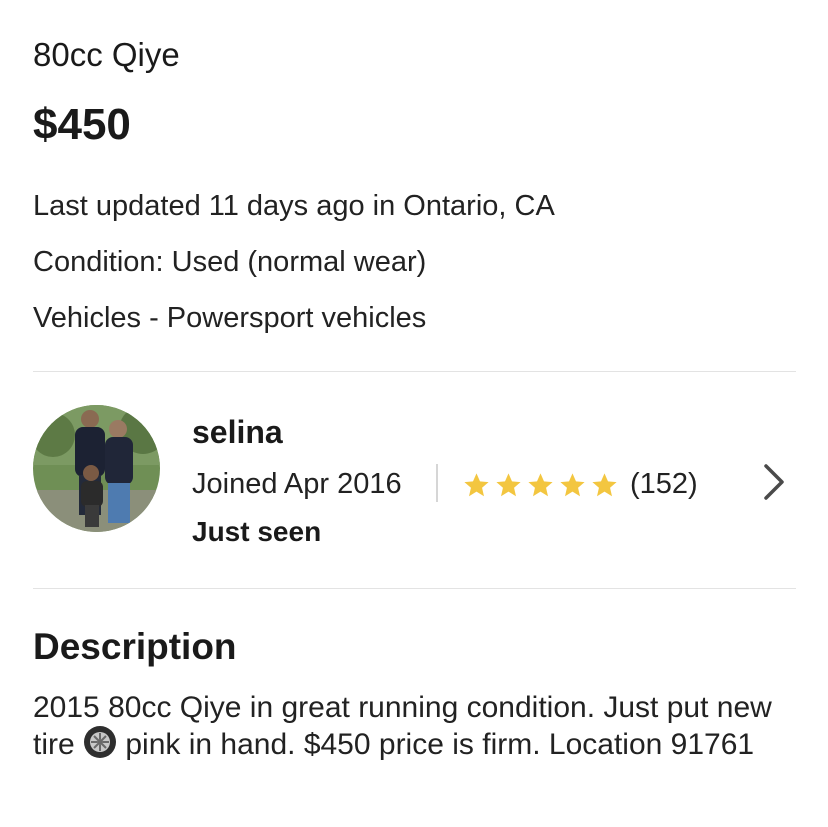  Describe the element at coordinates (773, 482) in the screenshot. I see `chevron-right-icon` at that location.